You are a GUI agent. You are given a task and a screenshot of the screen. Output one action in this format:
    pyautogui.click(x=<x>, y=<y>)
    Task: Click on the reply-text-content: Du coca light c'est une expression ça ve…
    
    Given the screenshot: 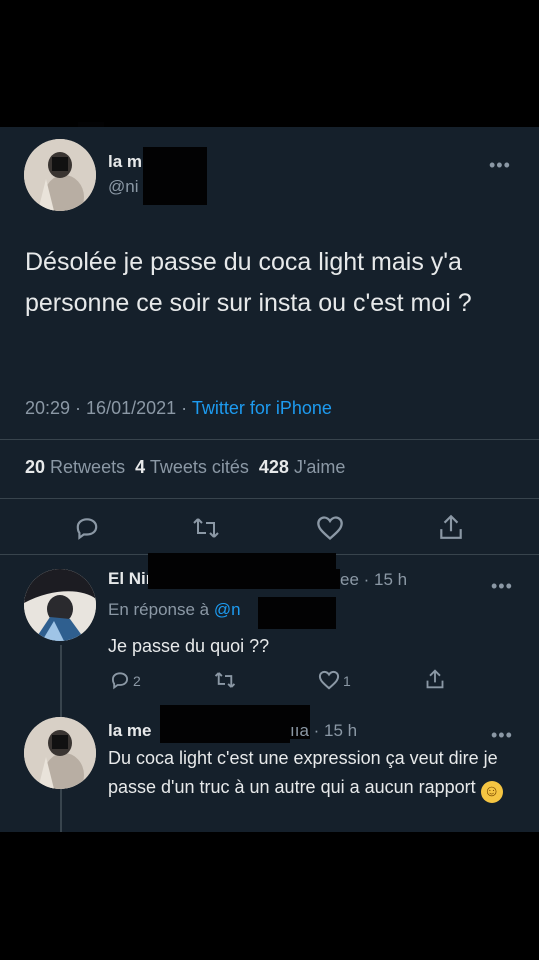 What is the action you would take?
    pyautogui.click(x=303, y=772)
    